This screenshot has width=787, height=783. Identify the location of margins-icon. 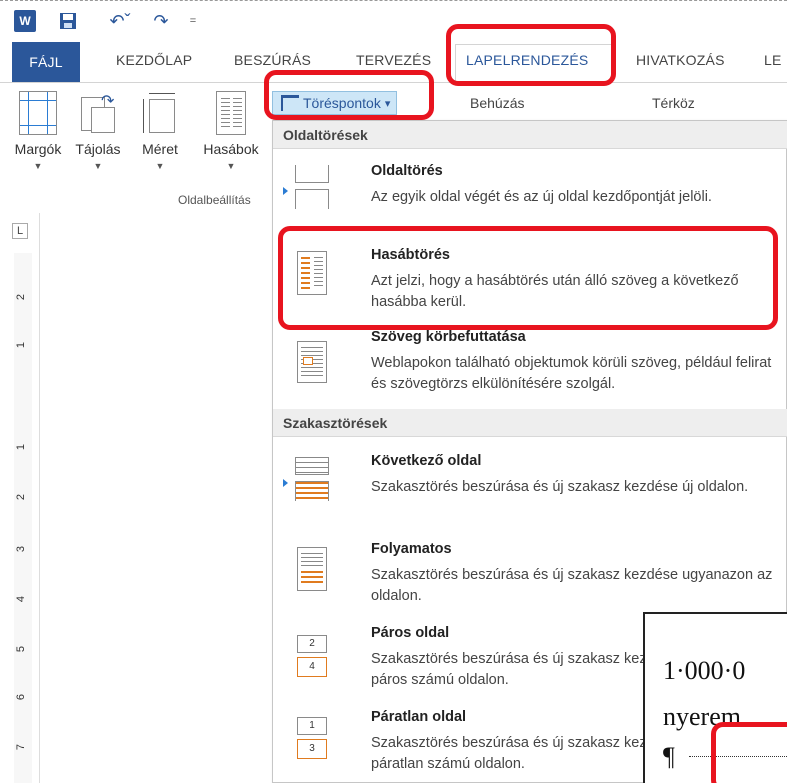
(38, 113).